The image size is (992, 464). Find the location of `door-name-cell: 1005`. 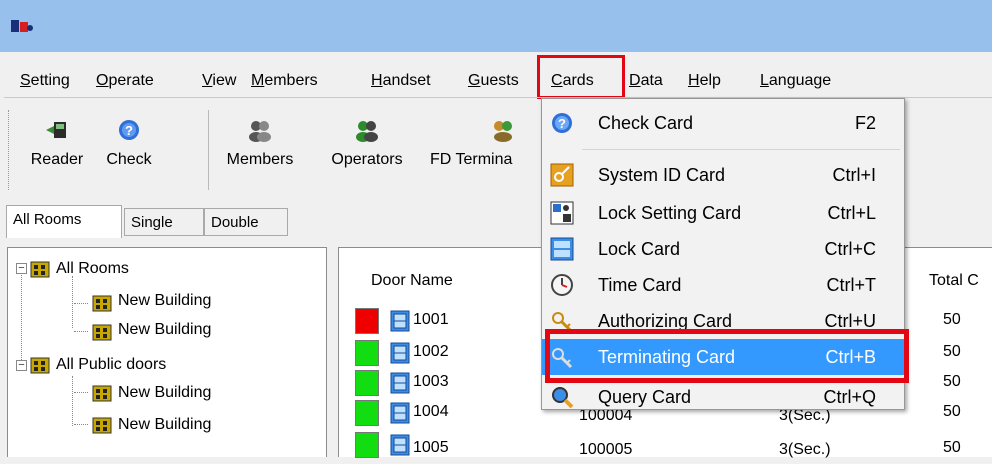

door-name-cell: 1005 is located at coordinates (431, 447).